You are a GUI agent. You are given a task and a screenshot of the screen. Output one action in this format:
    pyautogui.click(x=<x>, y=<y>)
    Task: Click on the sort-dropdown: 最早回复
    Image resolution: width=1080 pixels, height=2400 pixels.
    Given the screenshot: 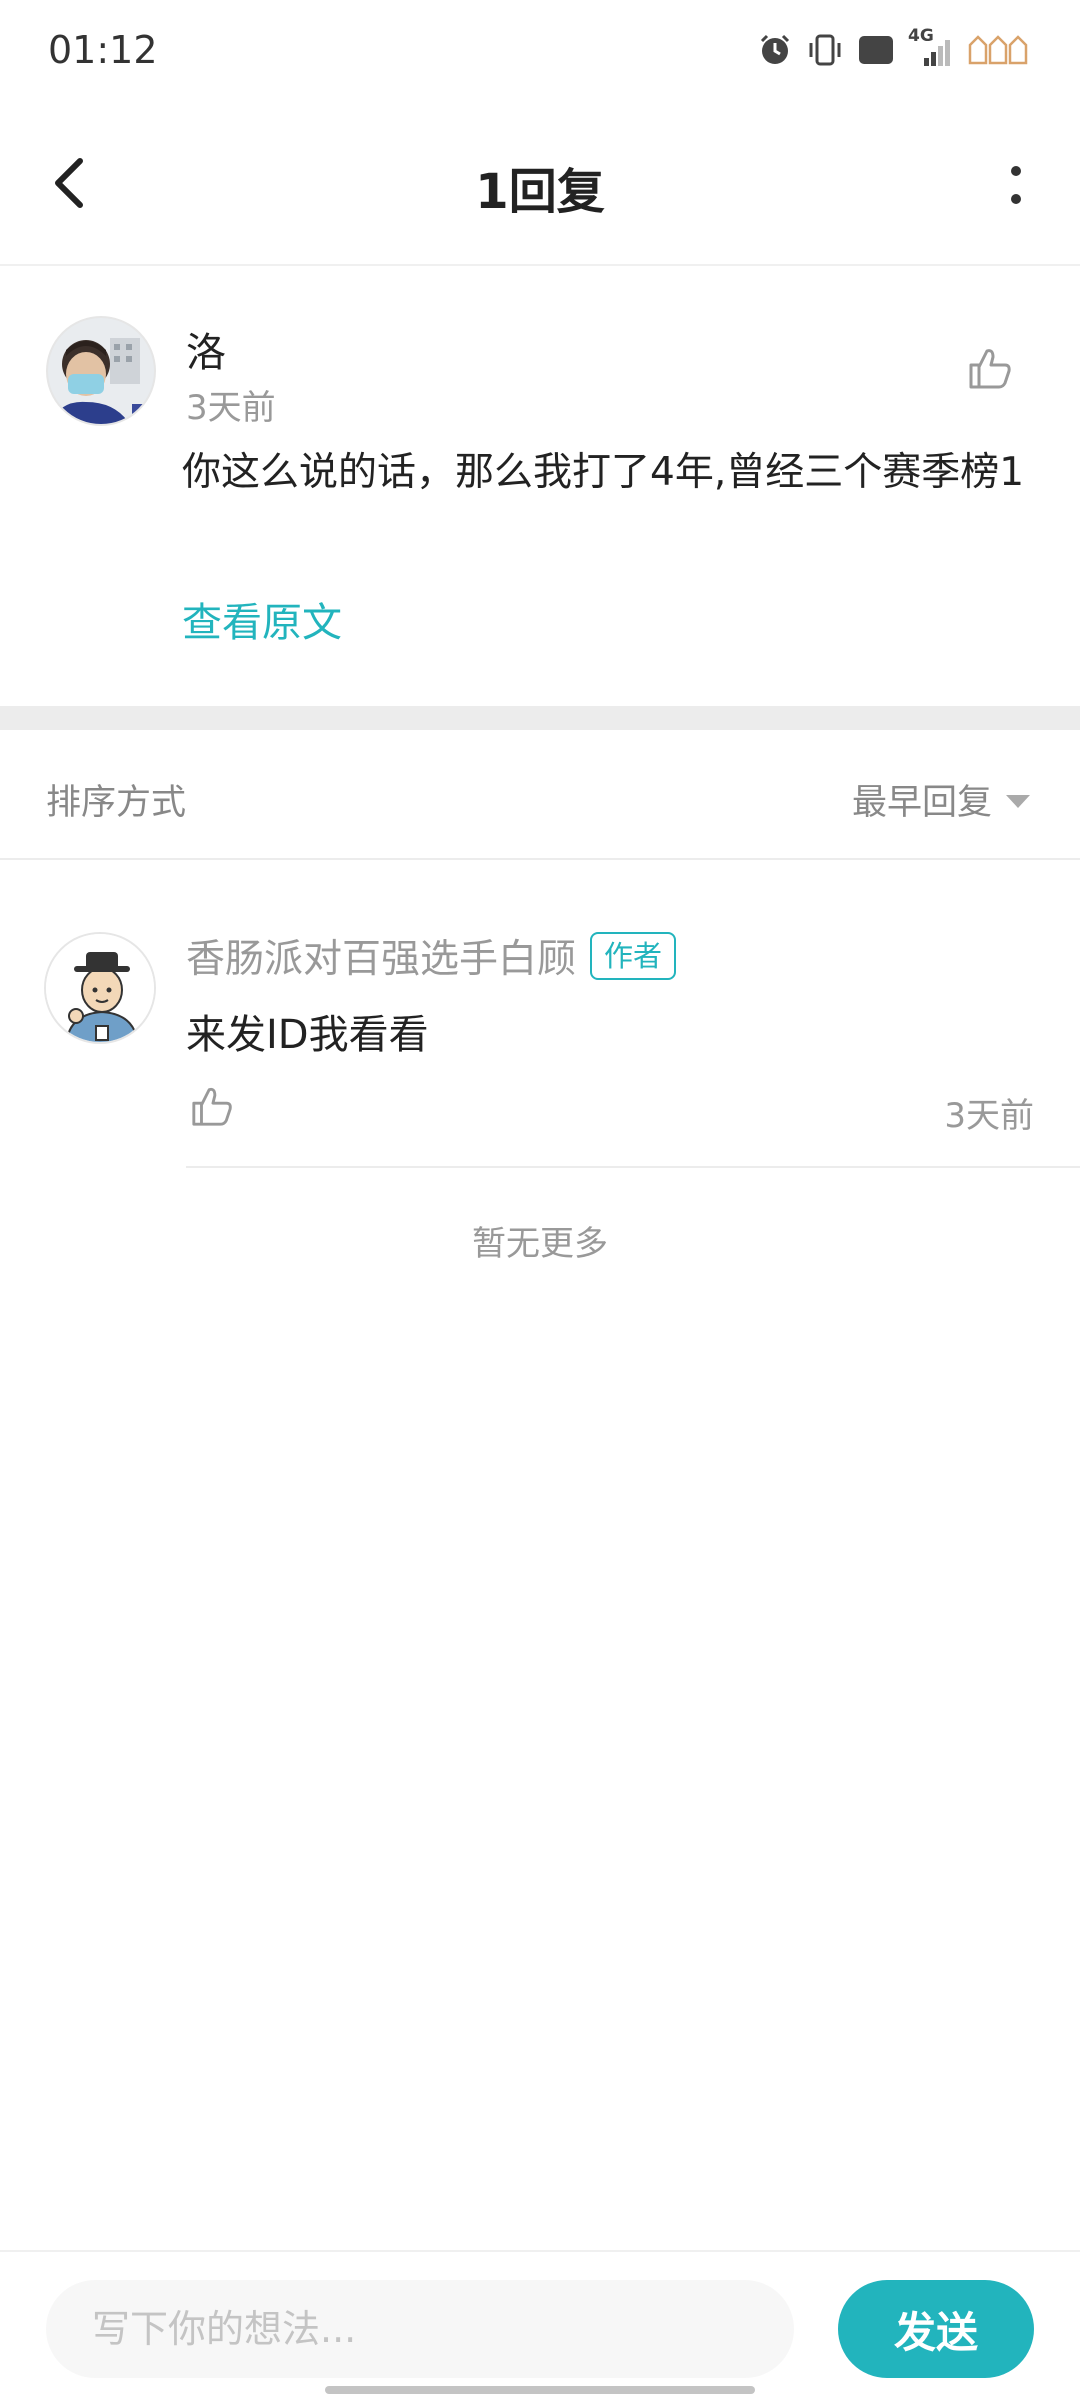 What is the action you would take?
    pyautogui.click(x=941, y=799)
    